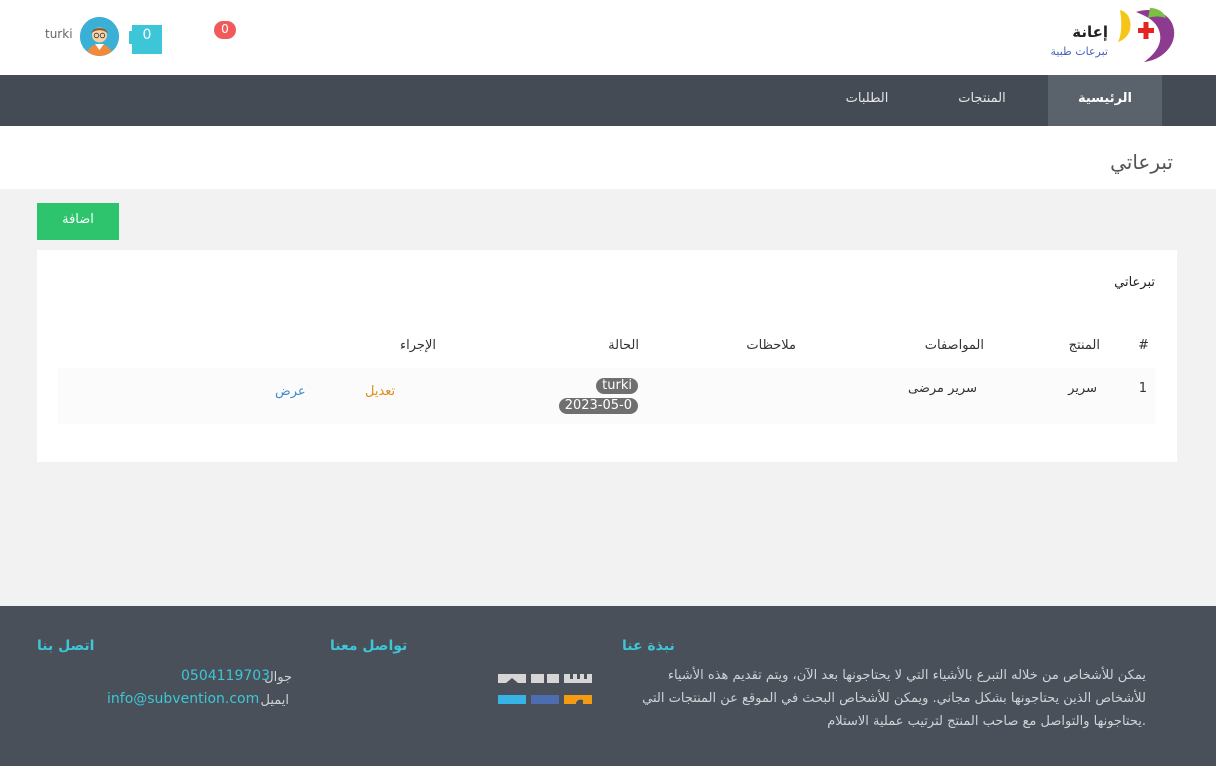 The height and width of the screenshot is (766, 1216). Describe the element at coordinates (606, 396) in the screenshot. I see `table-row` at that location.